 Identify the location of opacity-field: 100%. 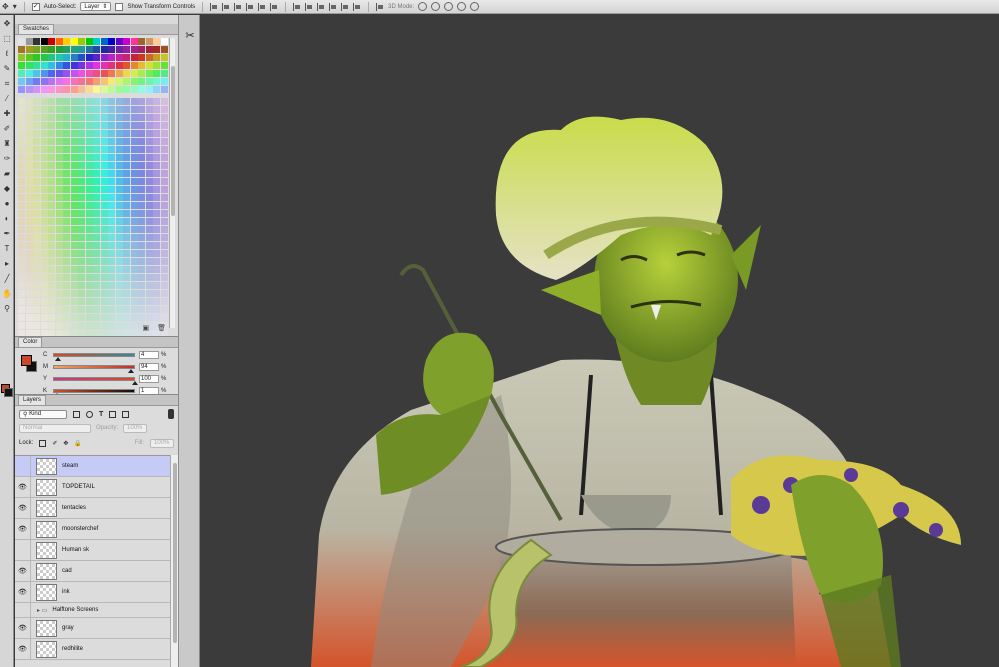
(135, 428).